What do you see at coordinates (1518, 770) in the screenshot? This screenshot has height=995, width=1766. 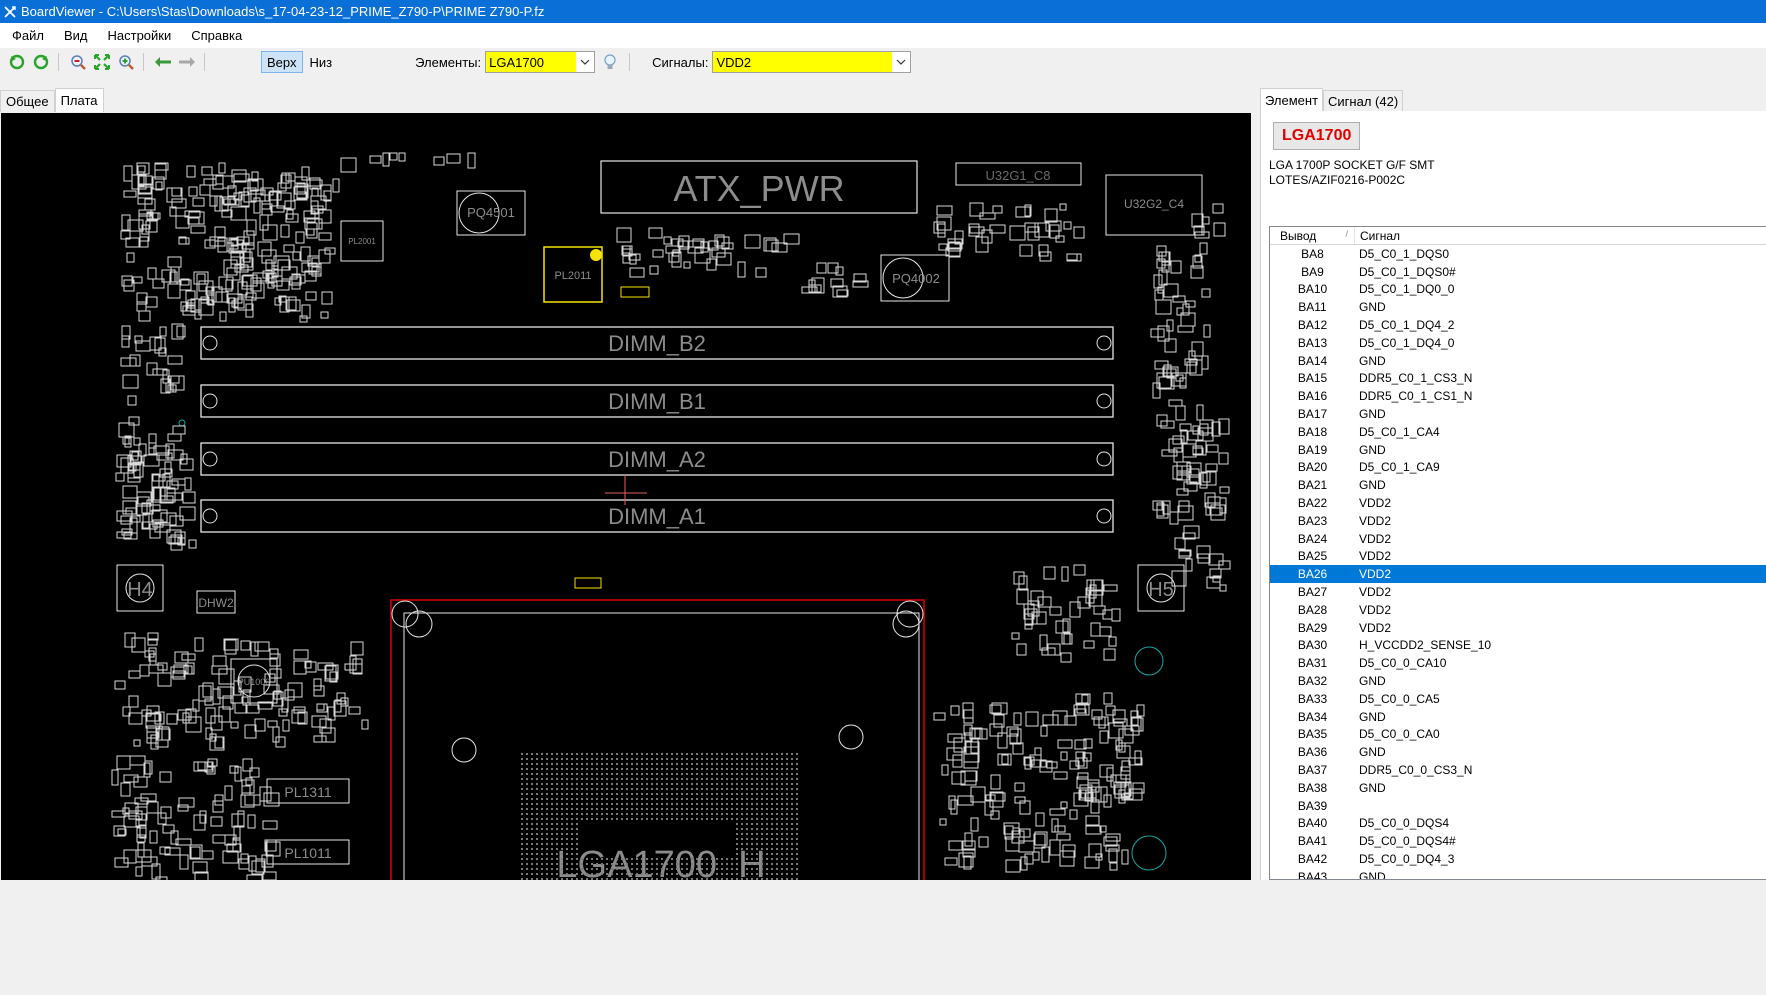 I see `table-row: BA37 DDR5_C0_0_CS3_N` at bounding box center [1518, 770].